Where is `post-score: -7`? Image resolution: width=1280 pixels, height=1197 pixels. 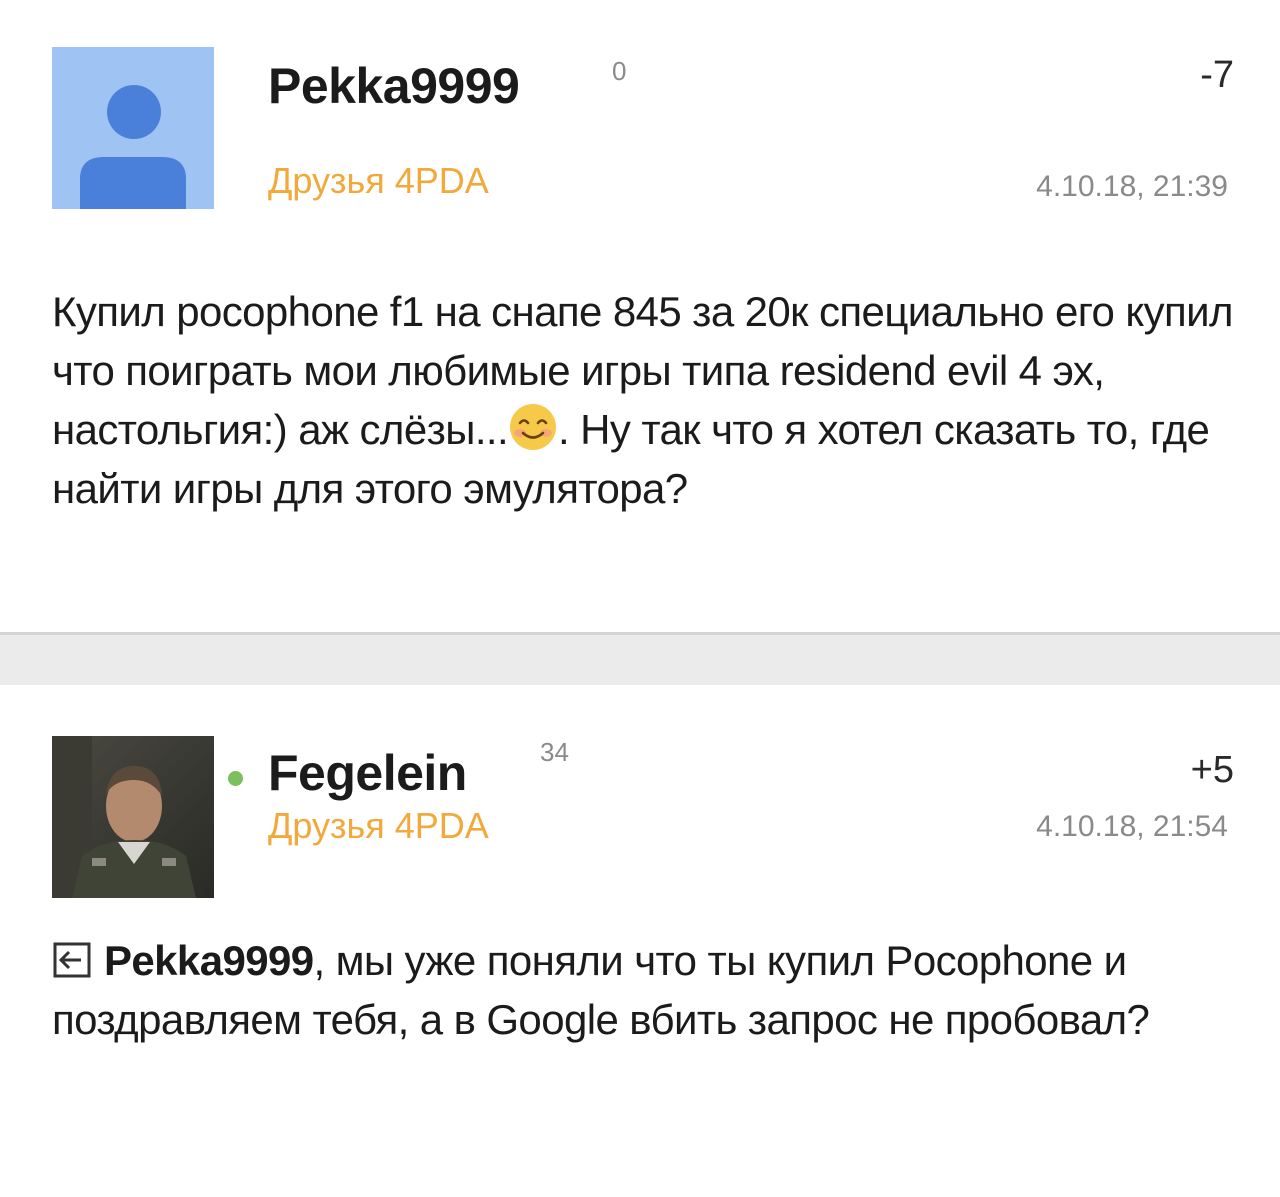 post-score: -7 is located at coordinates (1217, 75).